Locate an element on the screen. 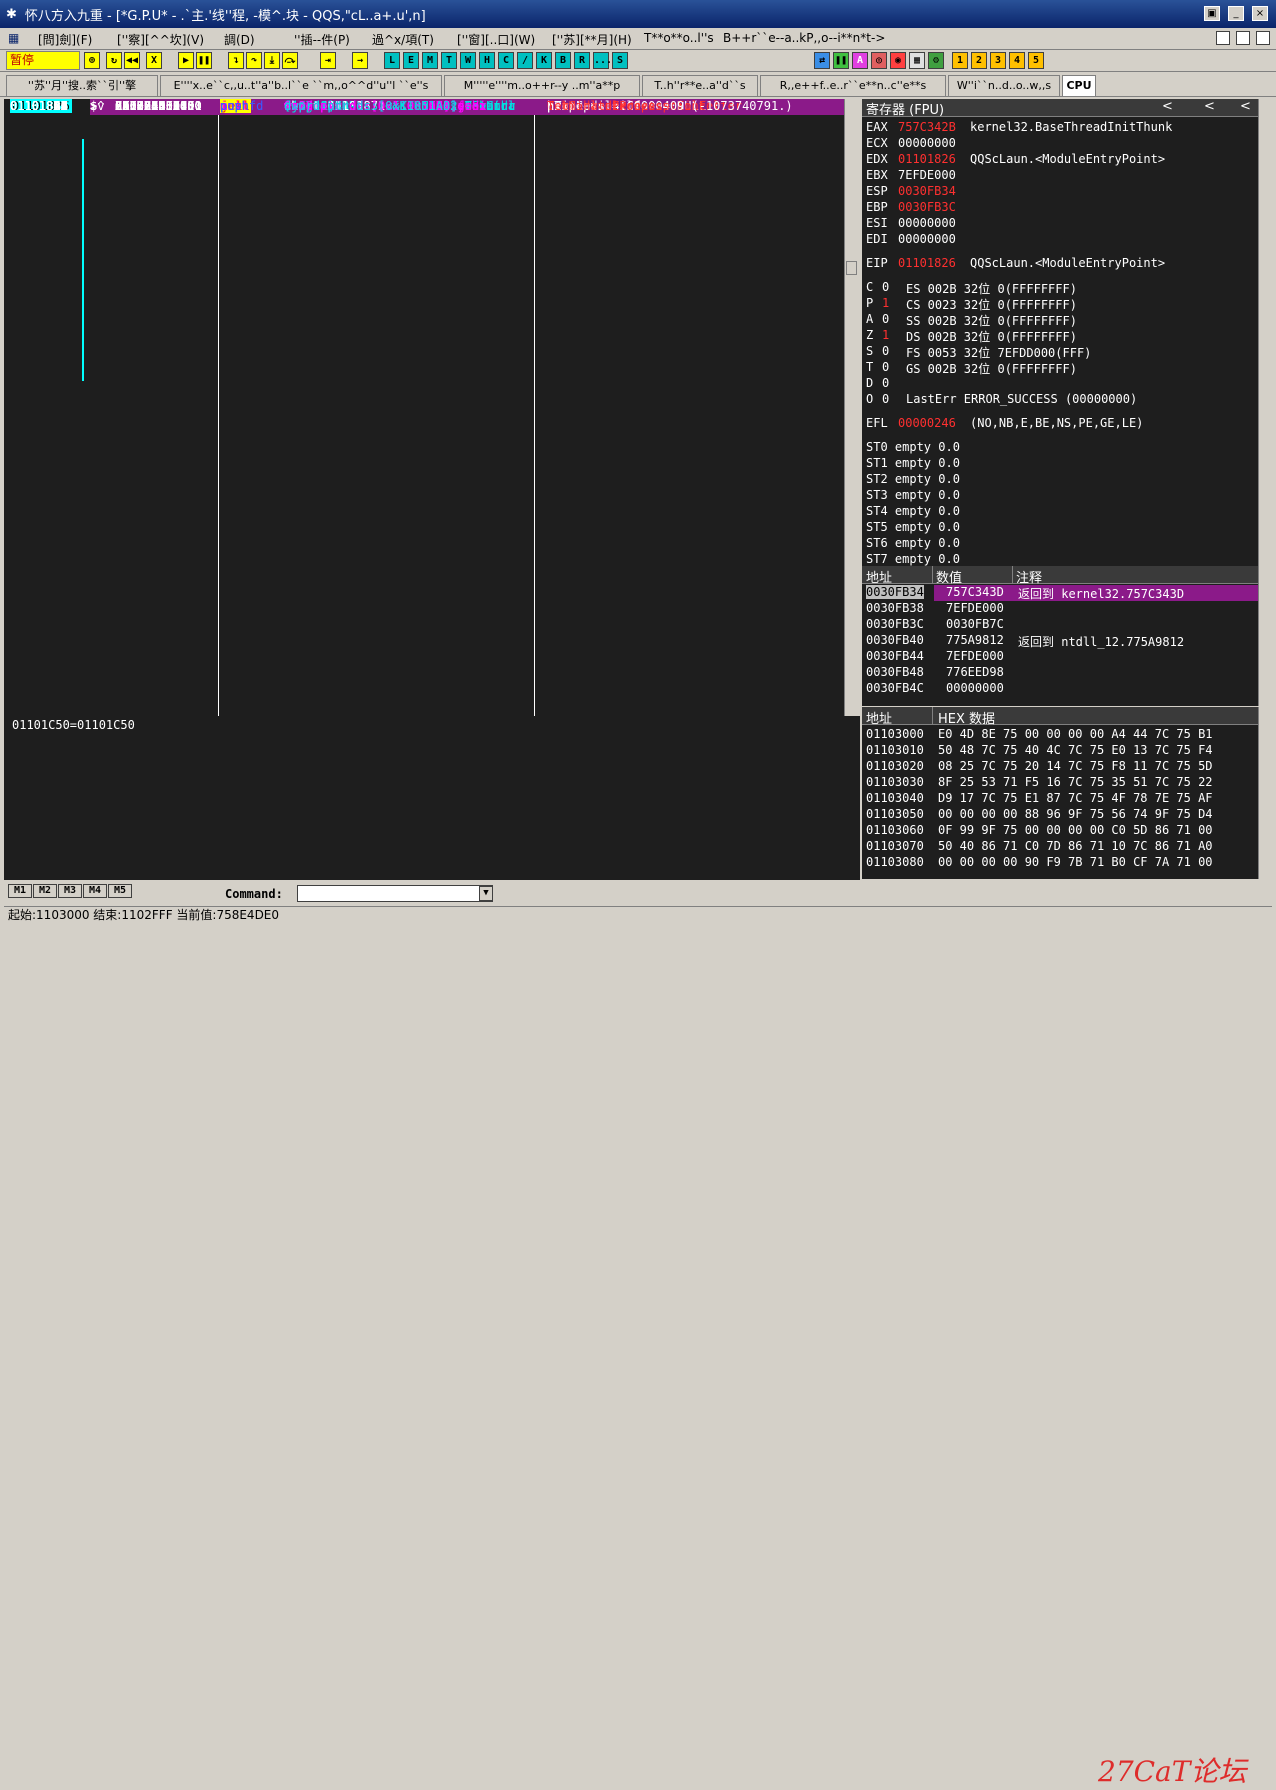 The height and width of the screenshot is (1790, 1276). stack-row: 0030FB40 775A9812 返回到 ntdll_12.775A9812 is located at coordinates (1060, 641).